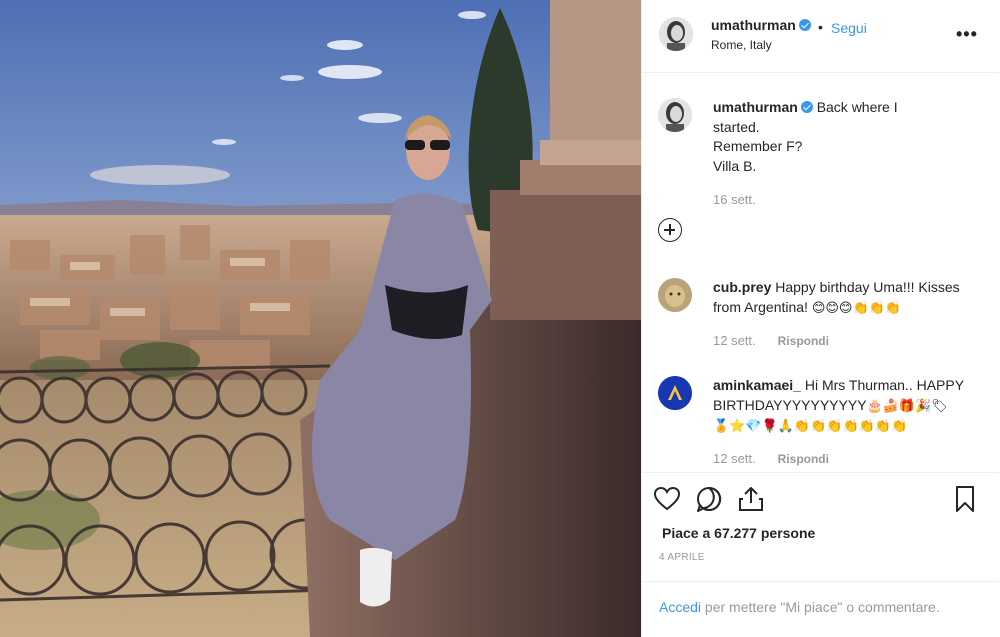 The width and height of the screenshot is (1000, 637). I want to click on caption-line: Back where I, so click(857, 107).